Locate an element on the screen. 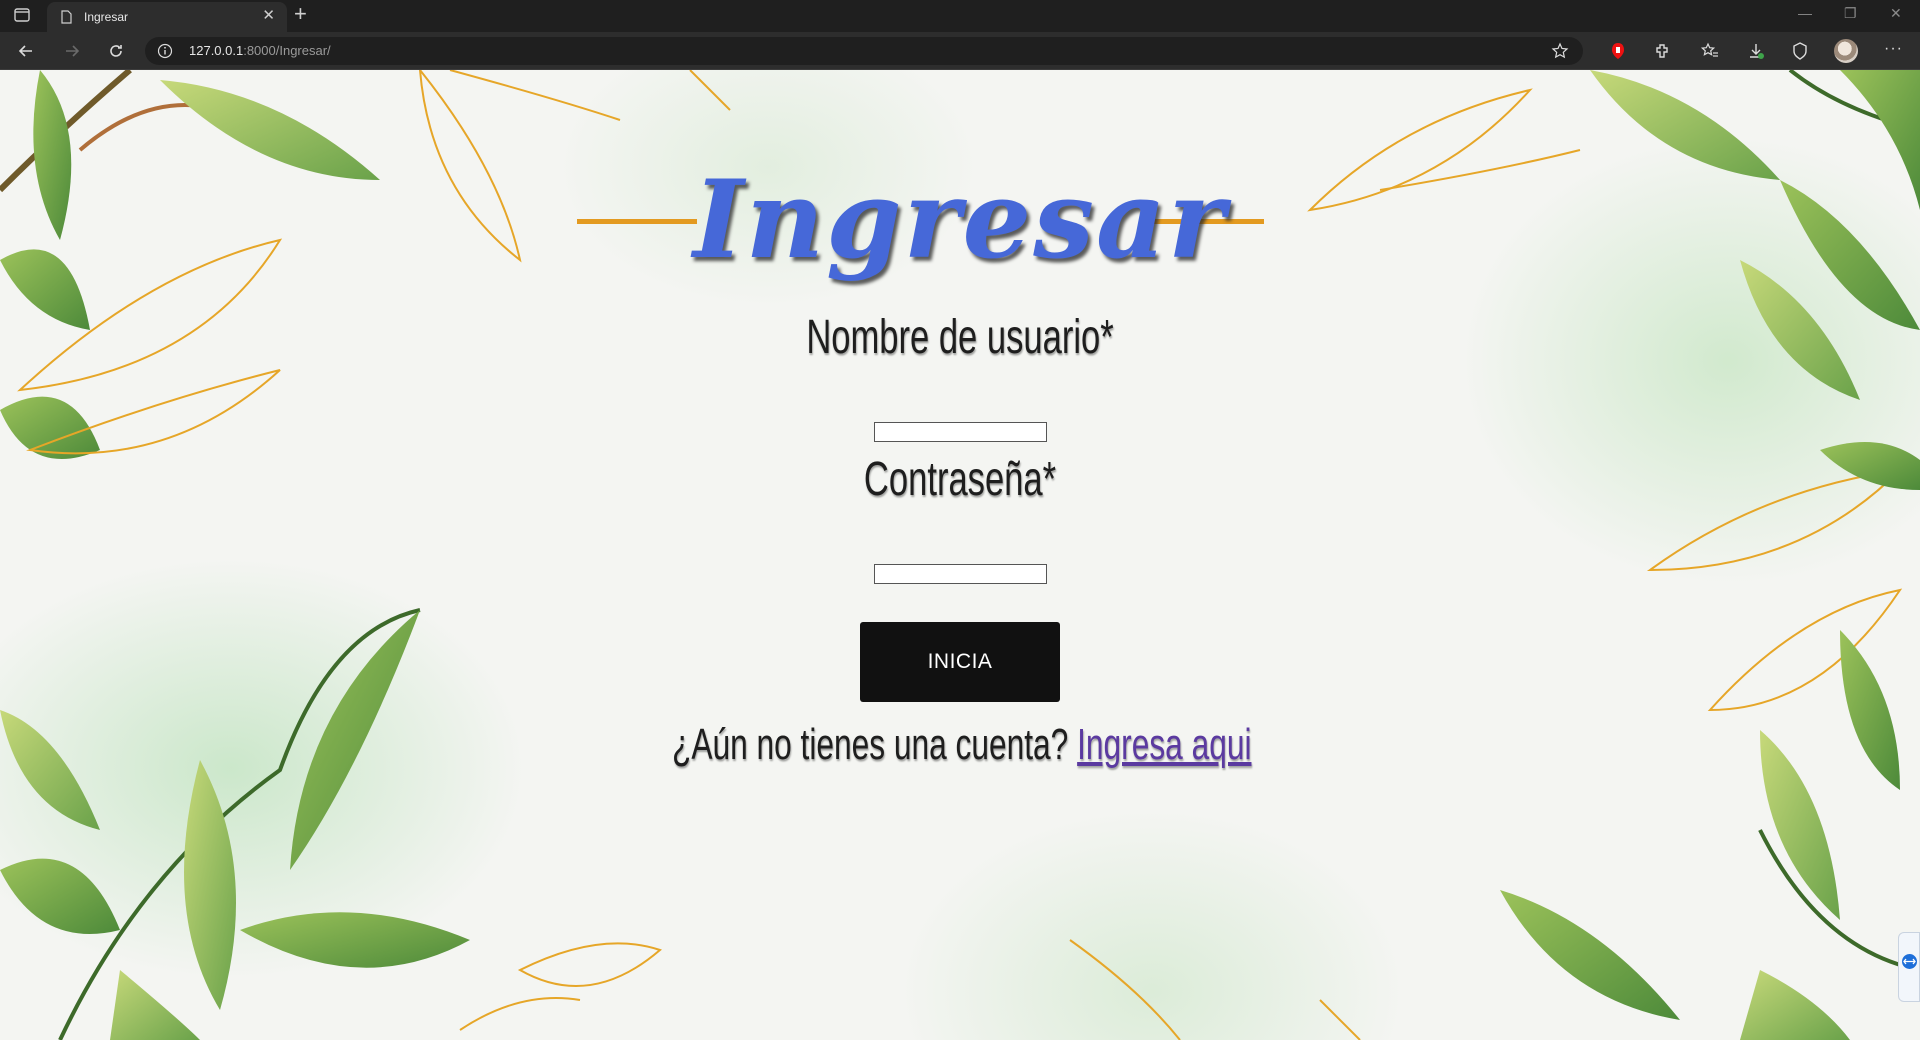 This screenshot has width=1920, height=1040. profile-avatar is located at coordinates (1846, 51).